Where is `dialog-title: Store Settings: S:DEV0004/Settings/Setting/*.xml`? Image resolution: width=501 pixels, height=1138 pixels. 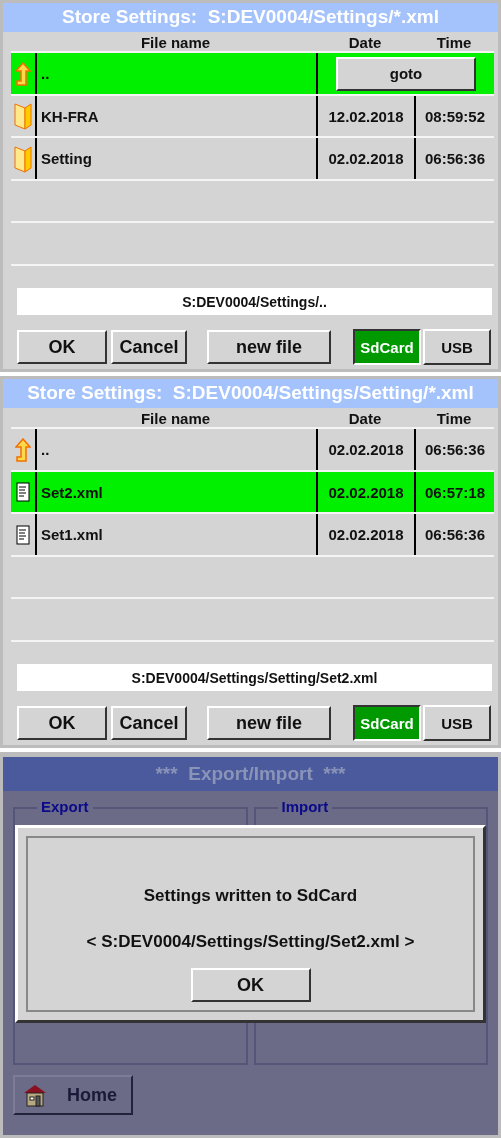
dialog-title: Store Settings: S:DEV0004/Settings/Setting/*.xml is located at coordinates (250, 393).